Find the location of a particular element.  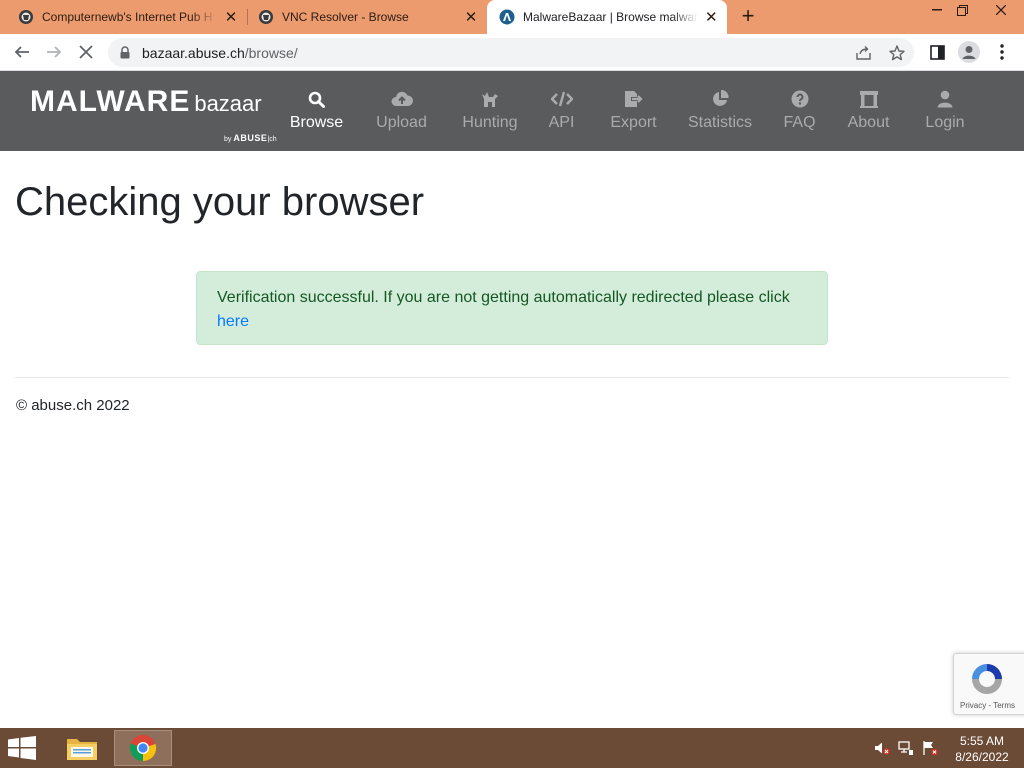

recaptcha-icon is located at coordinates (987, 681).